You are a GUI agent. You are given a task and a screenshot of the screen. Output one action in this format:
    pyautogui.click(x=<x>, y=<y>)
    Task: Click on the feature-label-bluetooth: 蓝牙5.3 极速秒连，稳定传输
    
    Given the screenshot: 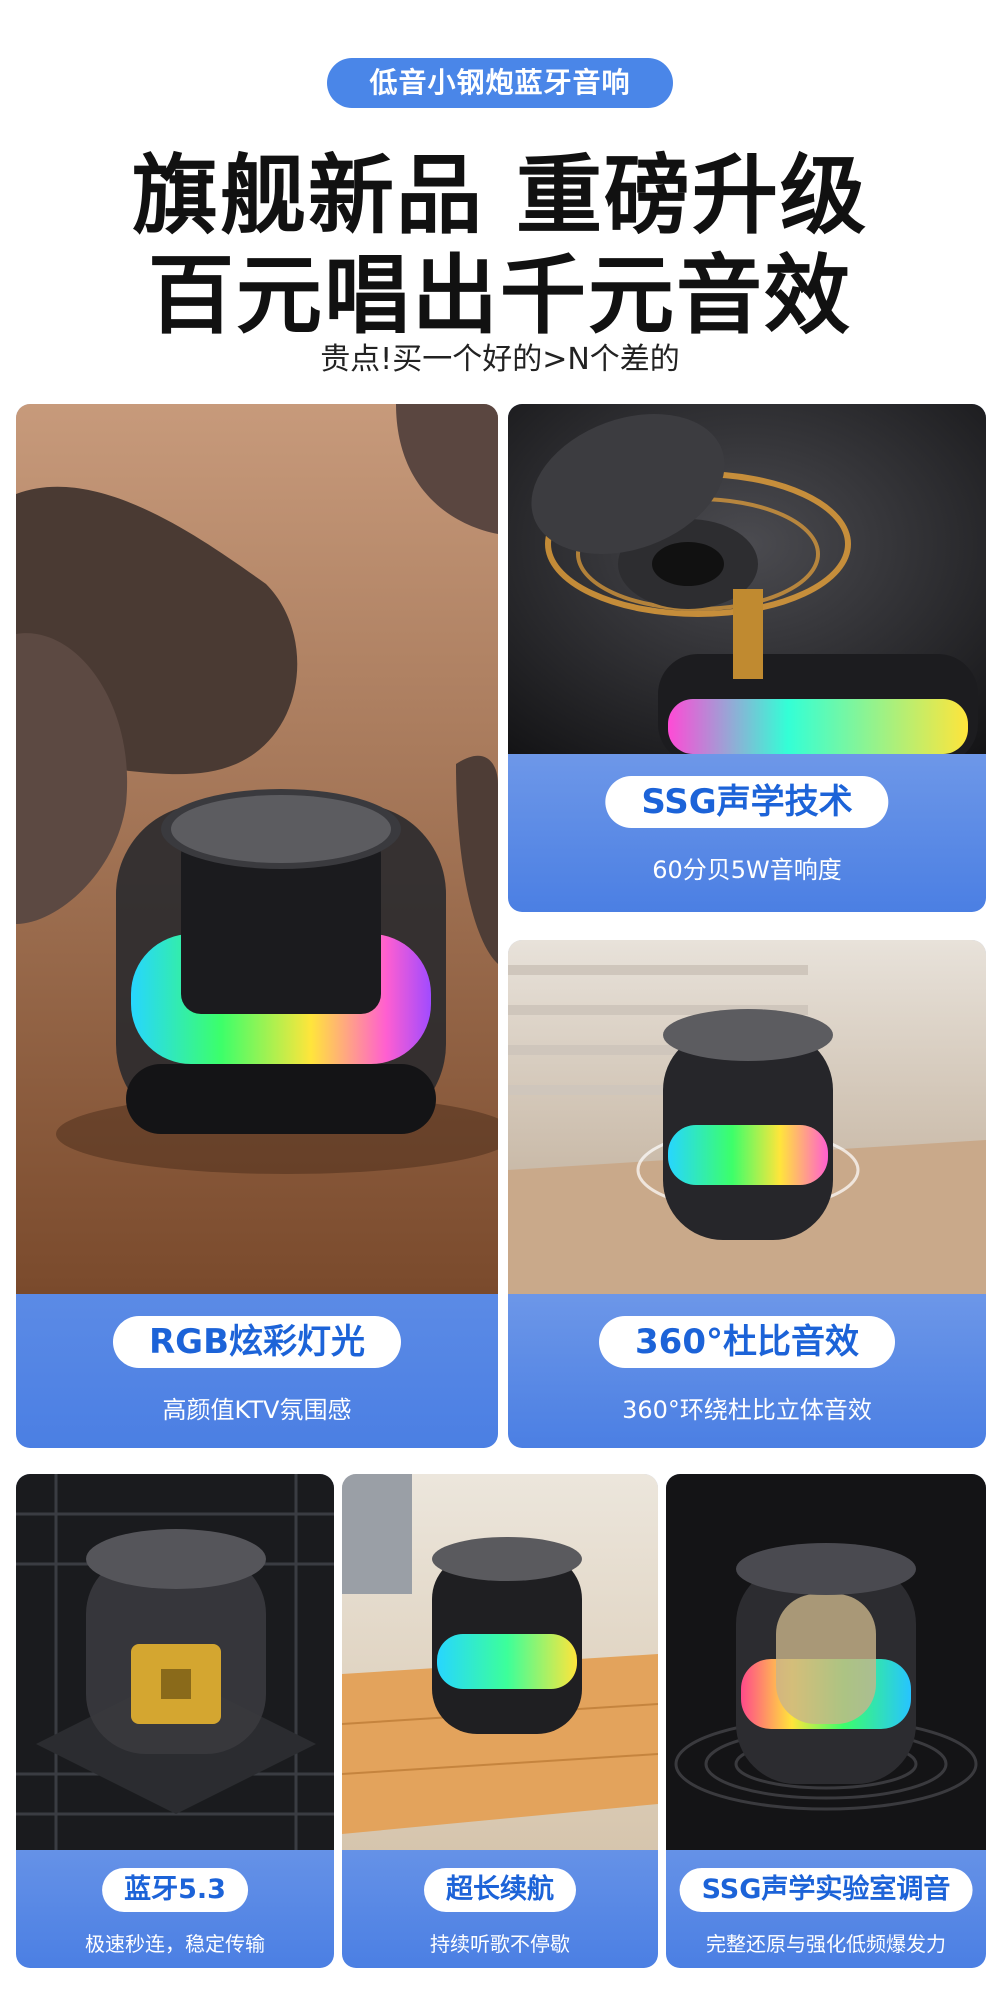 What is the action you would take?
    pyautogui.click(x=175, y=1909)
    